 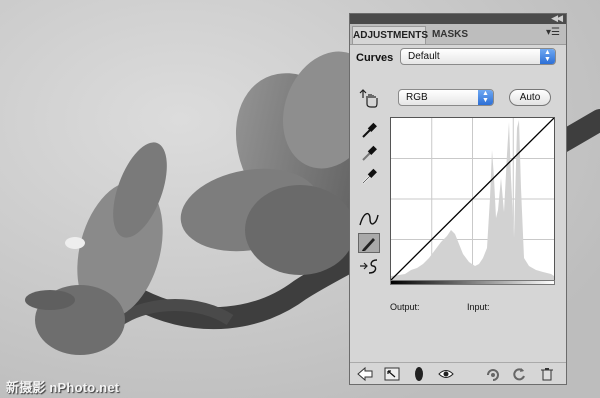 I want to click on pencil-draw-icon, so click(x=369, y=243).